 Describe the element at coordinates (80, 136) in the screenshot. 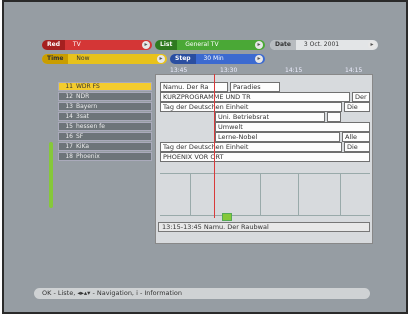

I see `channel-name: SF` at that location.